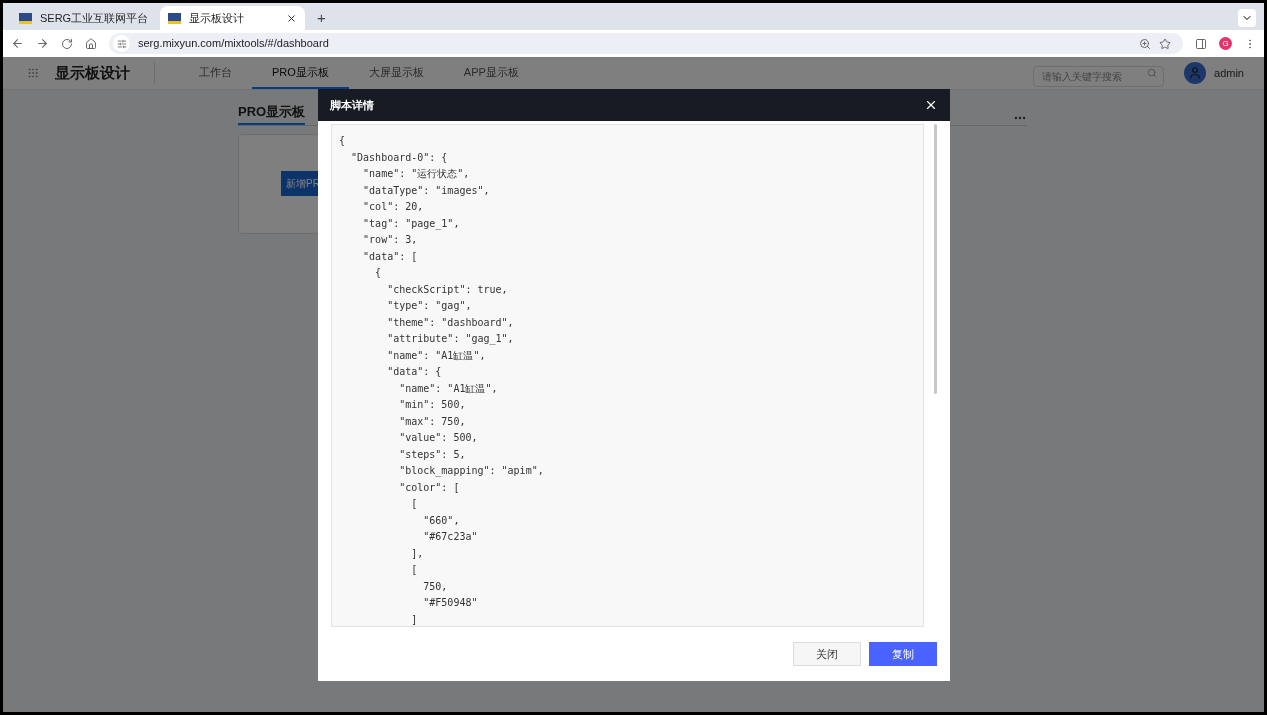 The image size is (1267, 715). What do you see at coordinates (321, 18) in the screenshot?
I see `new-tab-button: +` at bounding box center [321, 18].